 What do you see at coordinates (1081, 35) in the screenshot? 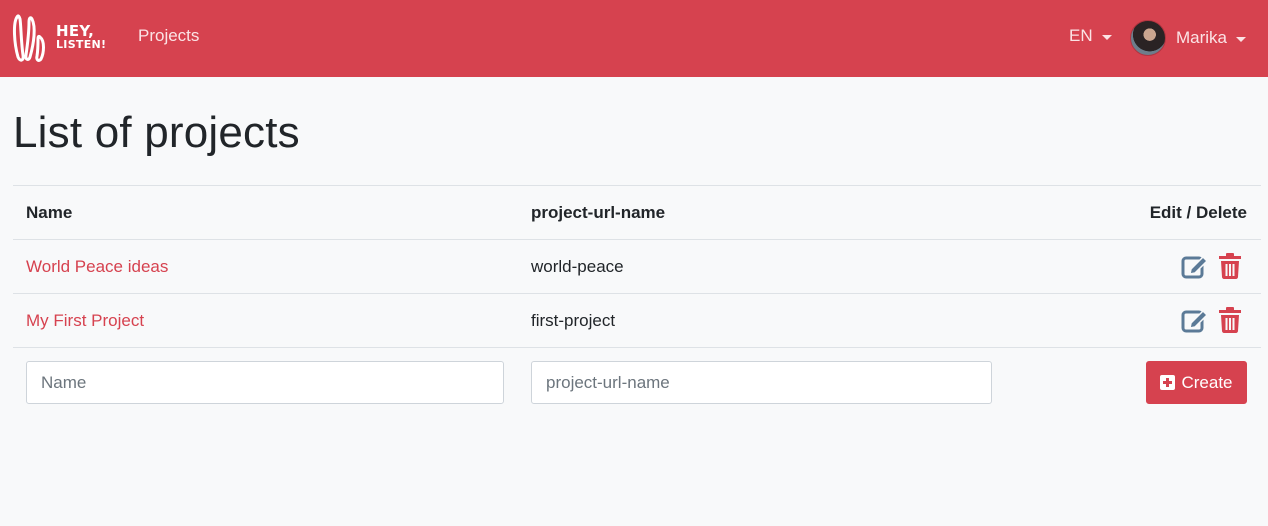
I see `language-label: EN` at bounding box center [1081, 35].